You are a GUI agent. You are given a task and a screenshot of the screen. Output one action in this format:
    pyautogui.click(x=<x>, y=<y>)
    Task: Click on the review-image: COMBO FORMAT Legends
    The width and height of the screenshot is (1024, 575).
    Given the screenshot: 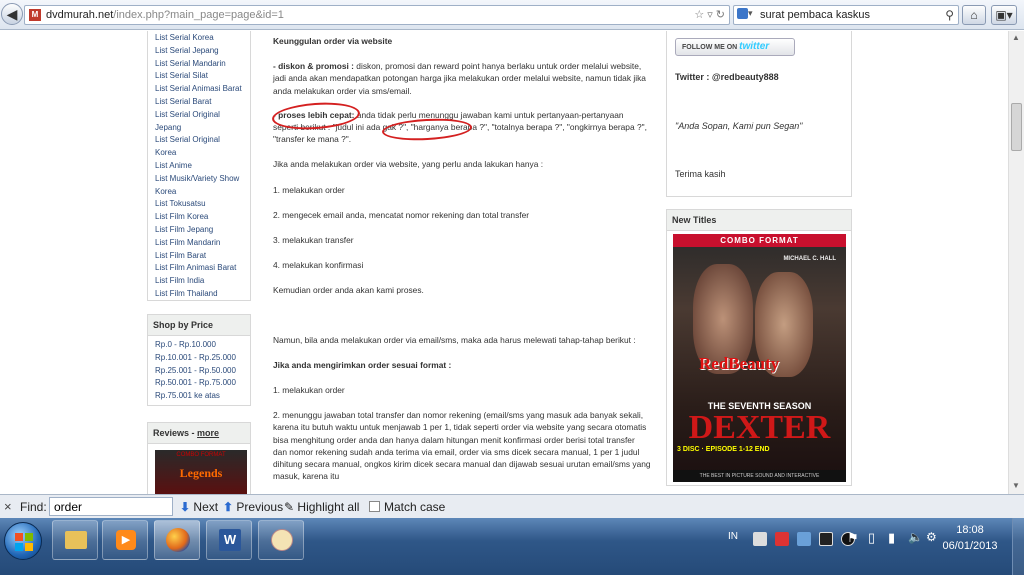 What is the action you would take?
    pyautogui.click(x=201, y=472)
    